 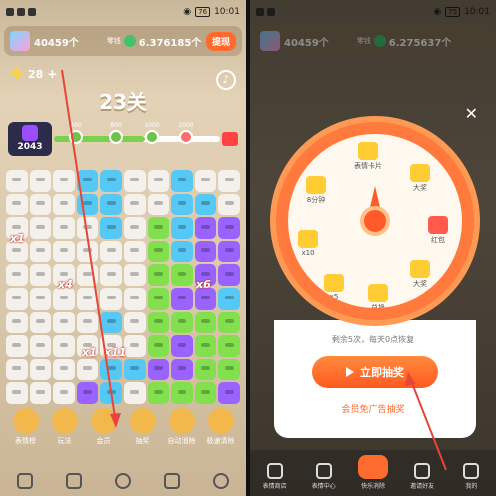 I want to click on withdraw-button: 提现, so click(x=220, y=41).